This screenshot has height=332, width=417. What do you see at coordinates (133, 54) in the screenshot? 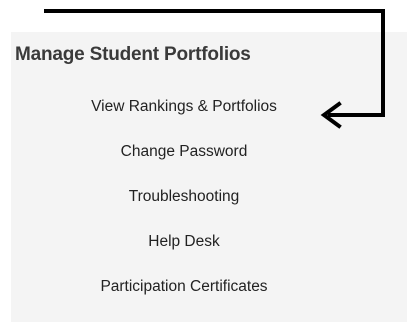
I see `panel-title: Manage Student Portfolios` at bounding box center [133, 54].